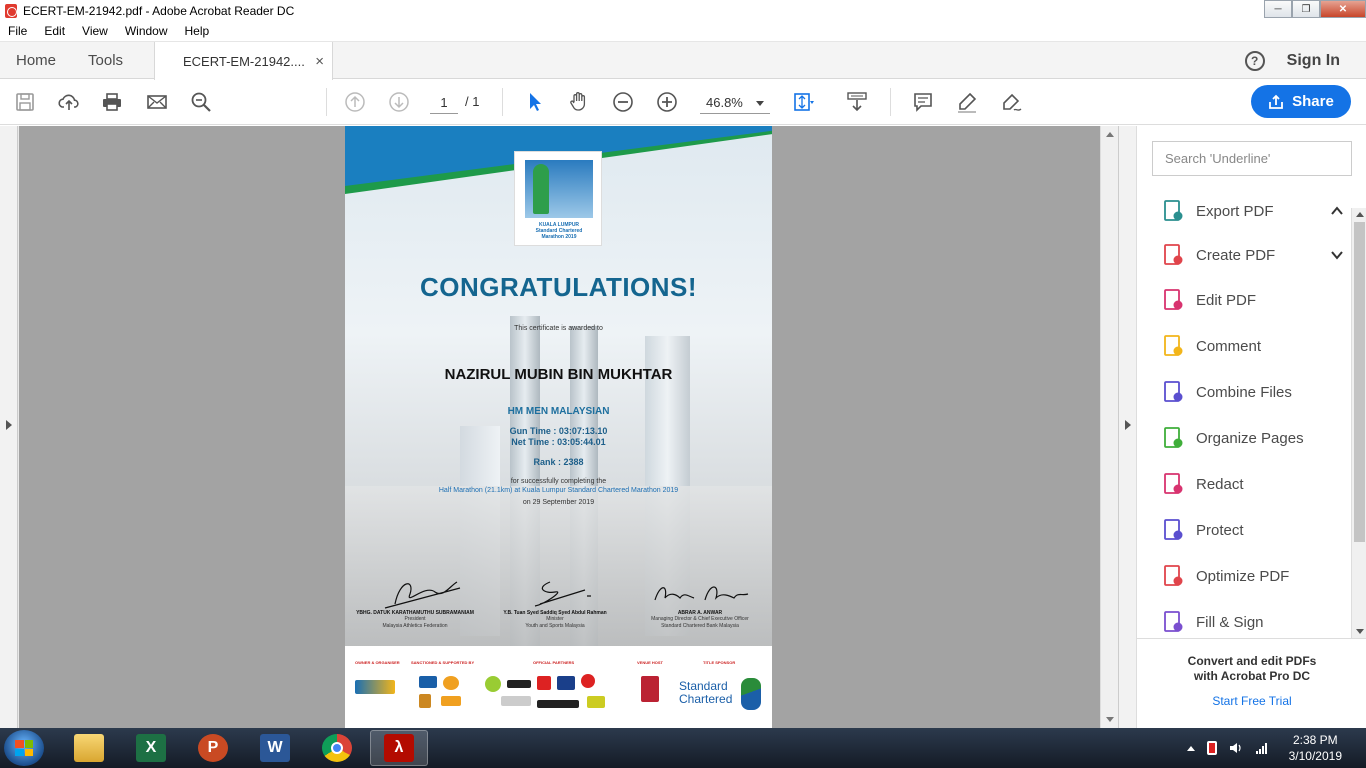 The width and height of the screenshot is (1366, 768). Describe the element at coordinates (1276, 102) in the screenshot. I see `share-icon` at that location.